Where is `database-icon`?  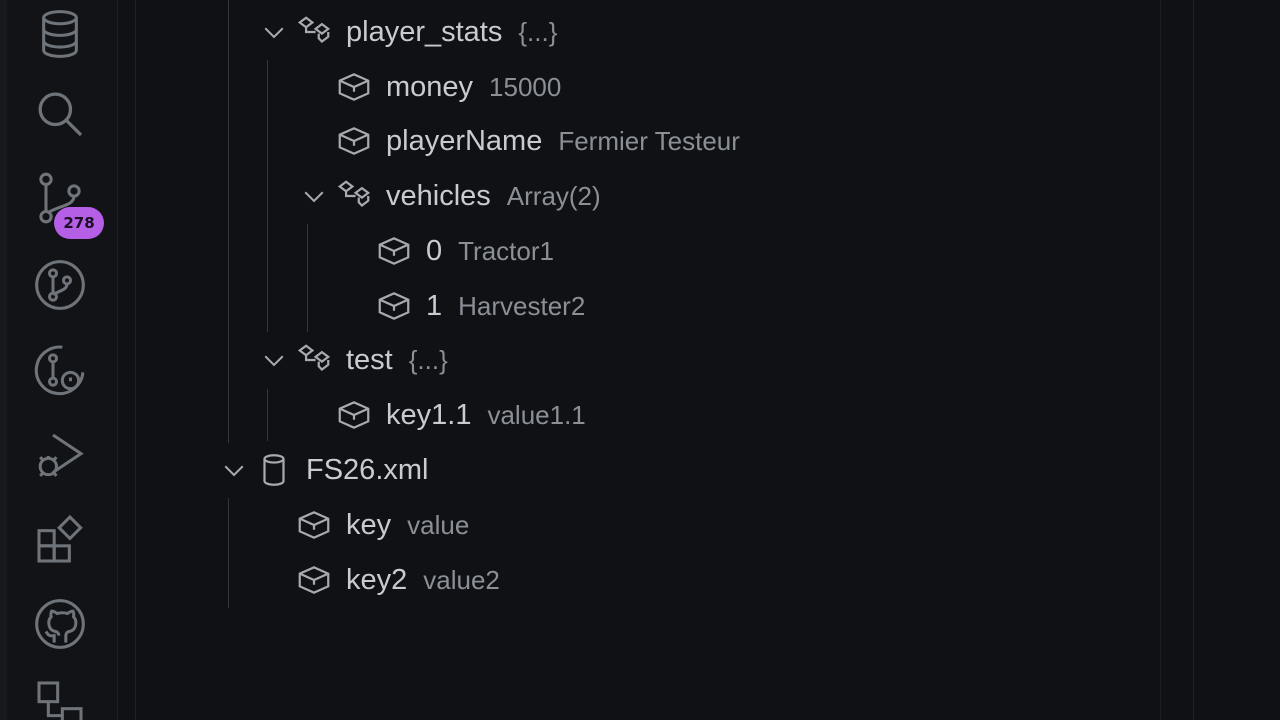
database-icon is located at coordinates (60, 34).